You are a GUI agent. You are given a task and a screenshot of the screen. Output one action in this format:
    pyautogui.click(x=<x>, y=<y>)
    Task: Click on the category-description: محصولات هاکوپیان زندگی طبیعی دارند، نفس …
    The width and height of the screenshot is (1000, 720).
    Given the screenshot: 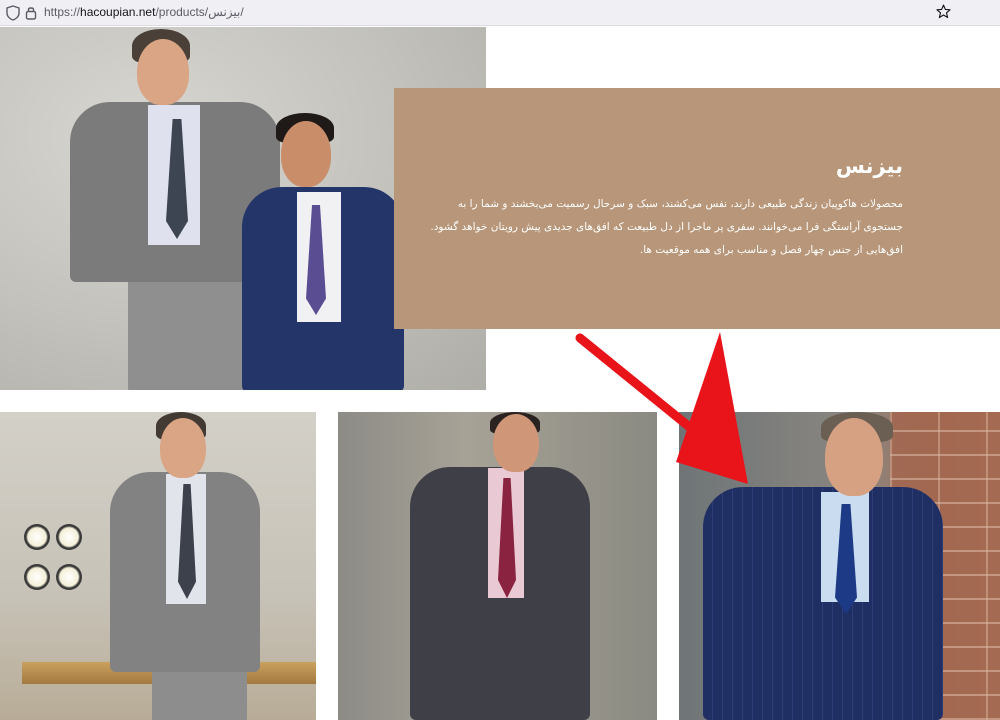 What is the action you would take?
    pyautogui.click(x=666, y=227)
    